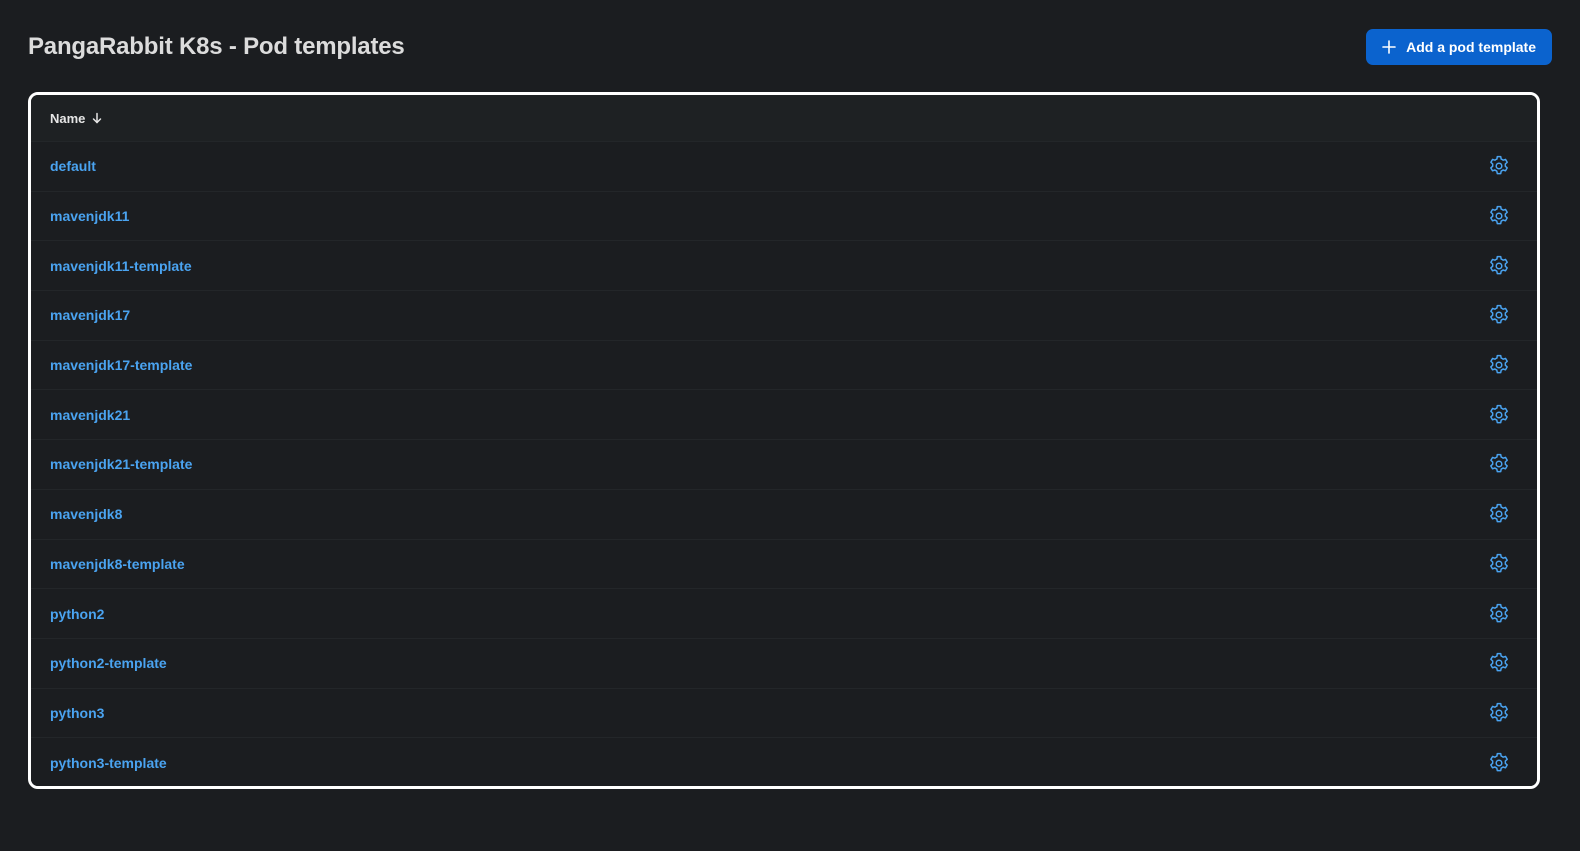  What do you see at coordinates (784, 662) in the screenshot?
I see `table-row: python2-template` at bounding box center [784, 662].